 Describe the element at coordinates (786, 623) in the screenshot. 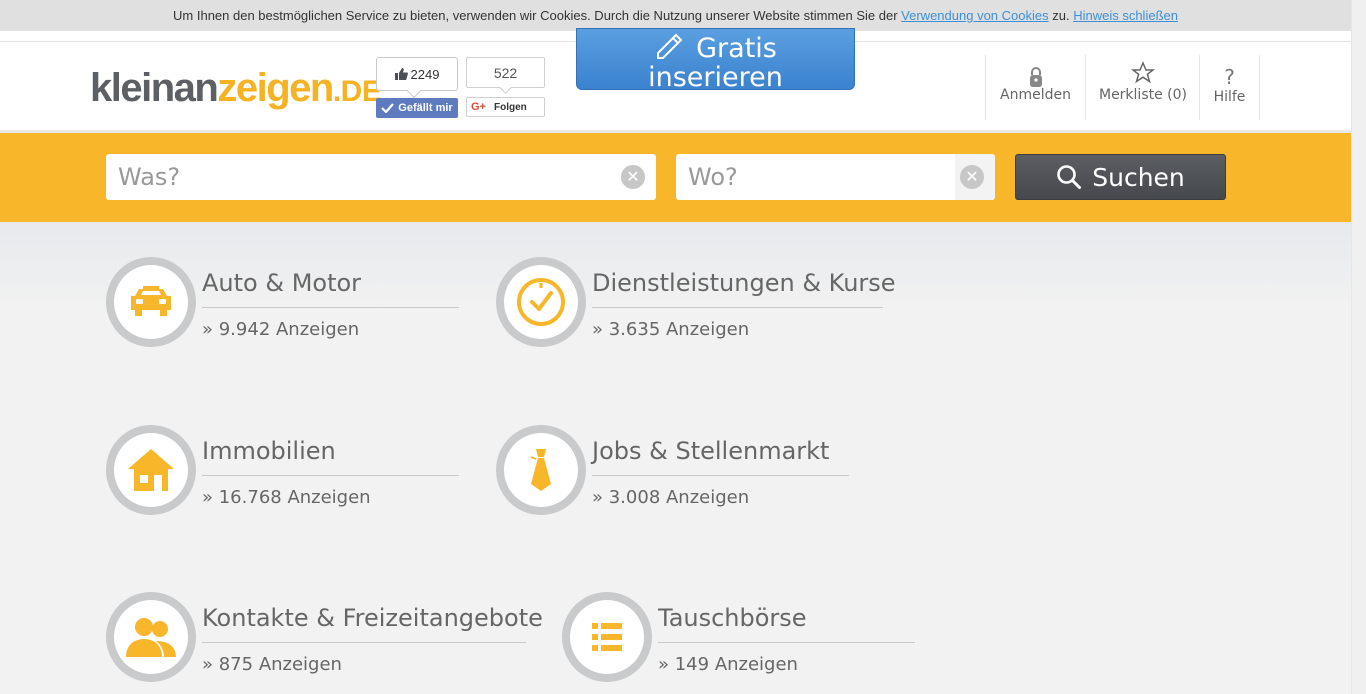

I see `category-title: Tauschbörse` at that location.